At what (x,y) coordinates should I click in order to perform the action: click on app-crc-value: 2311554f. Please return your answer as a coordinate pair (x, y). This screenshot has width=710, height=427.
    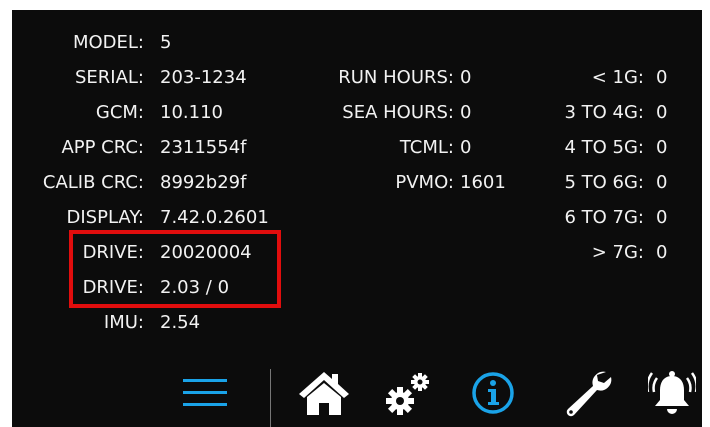
    Looking at the image, I should click on (203, 147).